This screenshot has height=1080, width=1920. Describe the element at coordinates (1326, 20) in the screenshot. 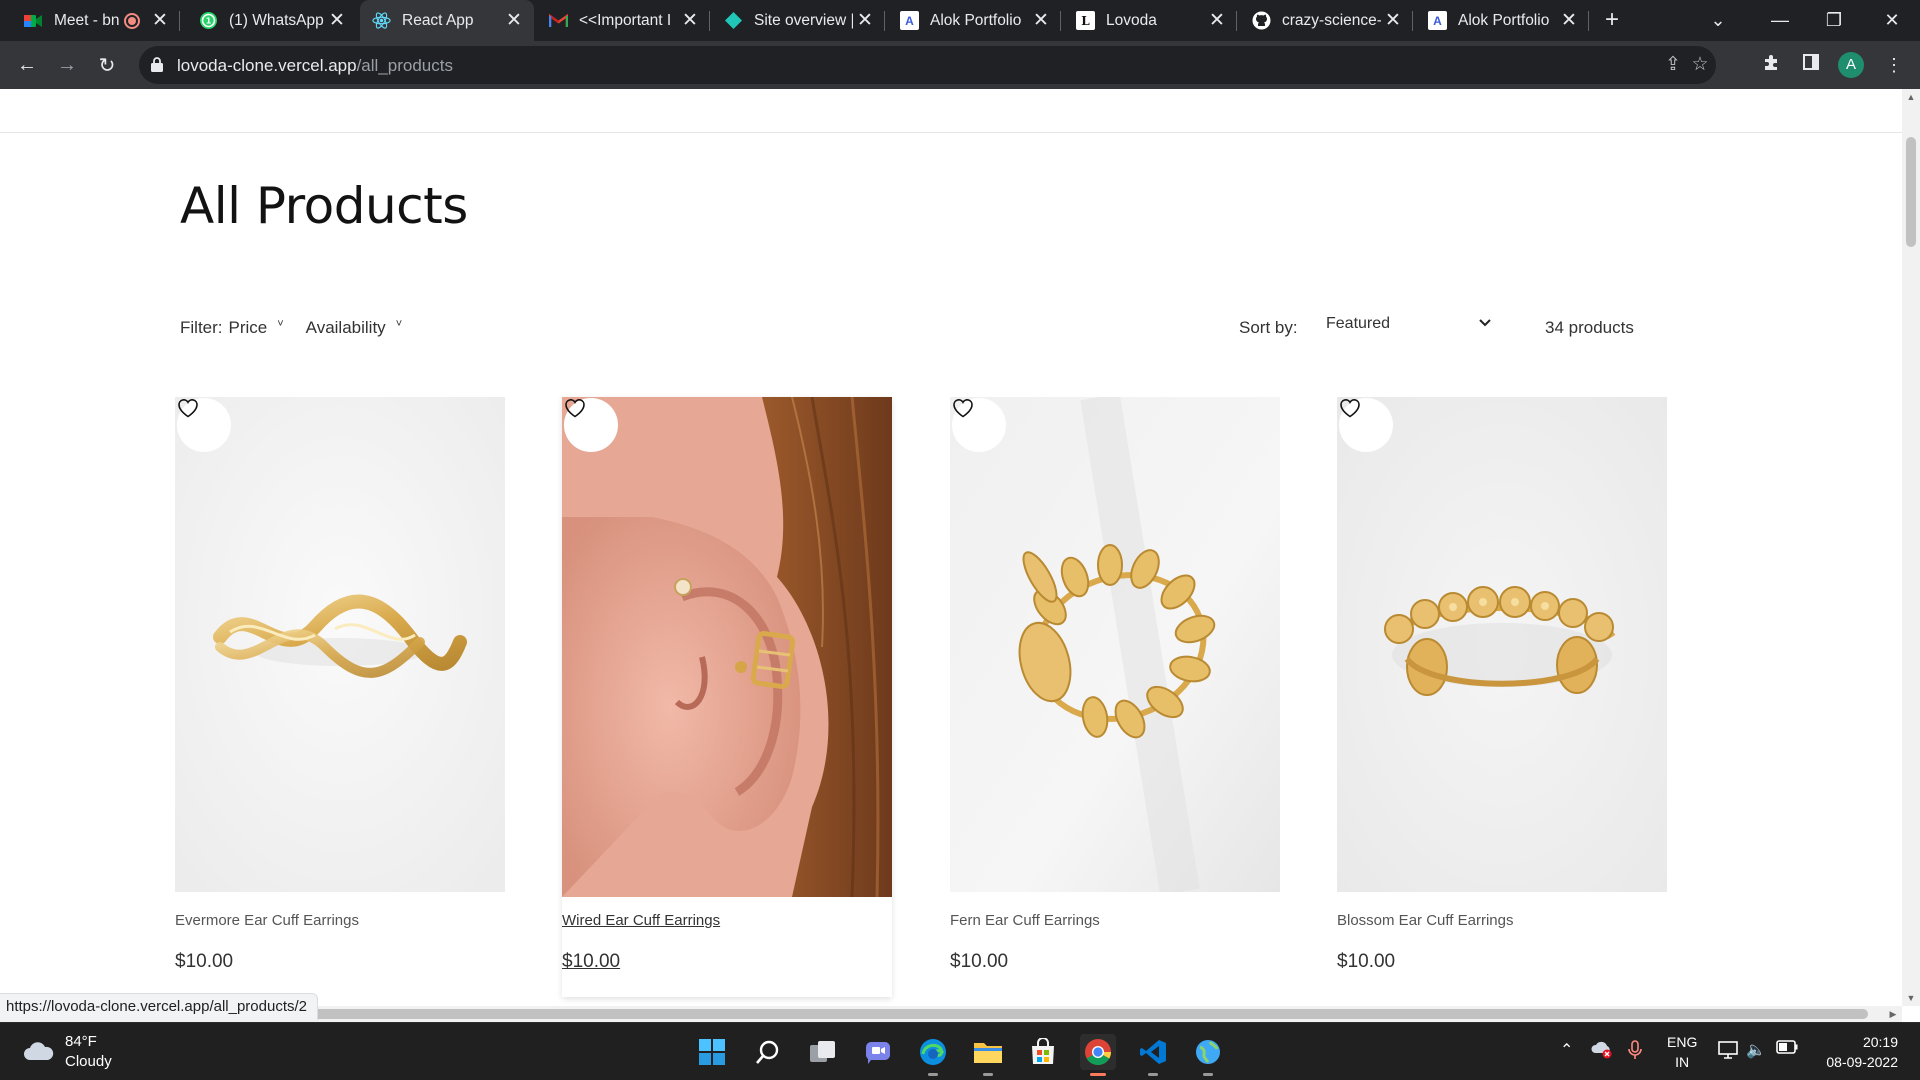

I see `tab-github: crazy-science- ✕` at that location.